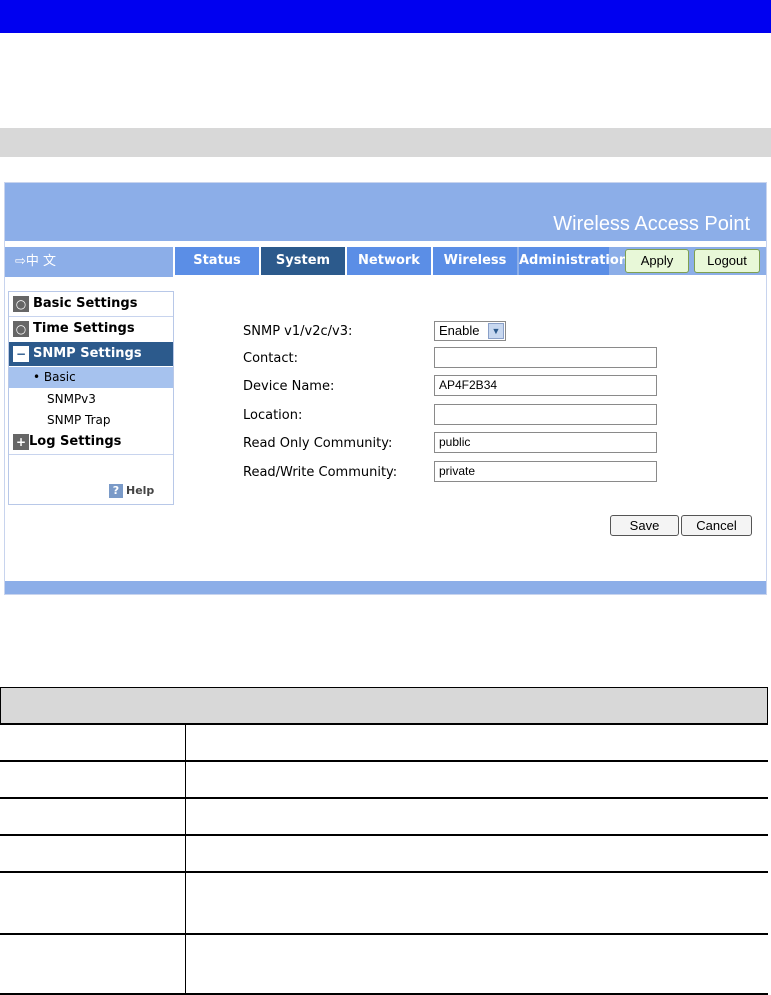 The height and width of the screenshot is (995, 771). I want to click on location-label: Location:, so click(273, 415).